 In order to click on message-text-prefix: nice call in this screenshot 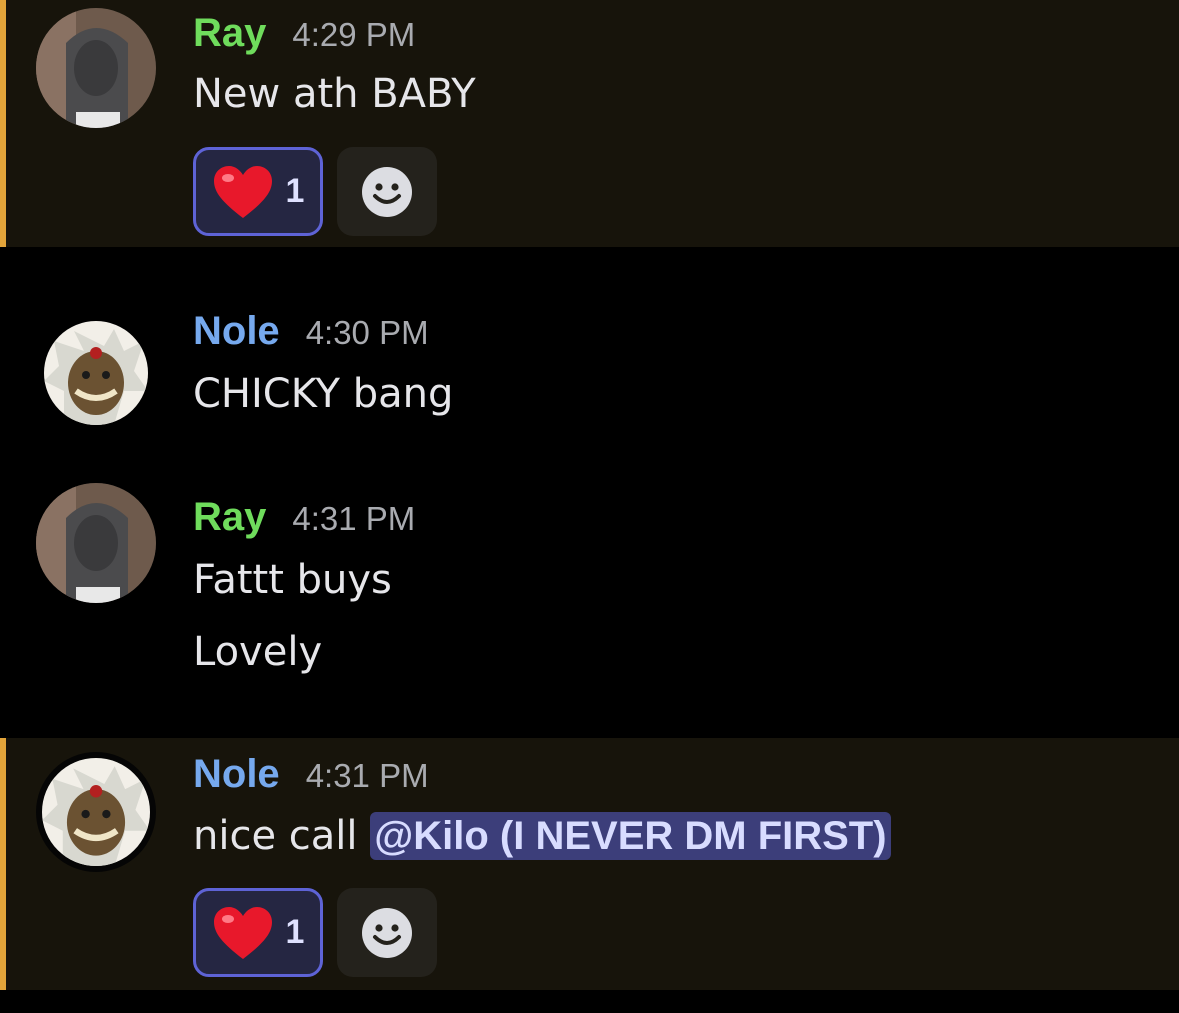, I will do `click(282, 836)`.